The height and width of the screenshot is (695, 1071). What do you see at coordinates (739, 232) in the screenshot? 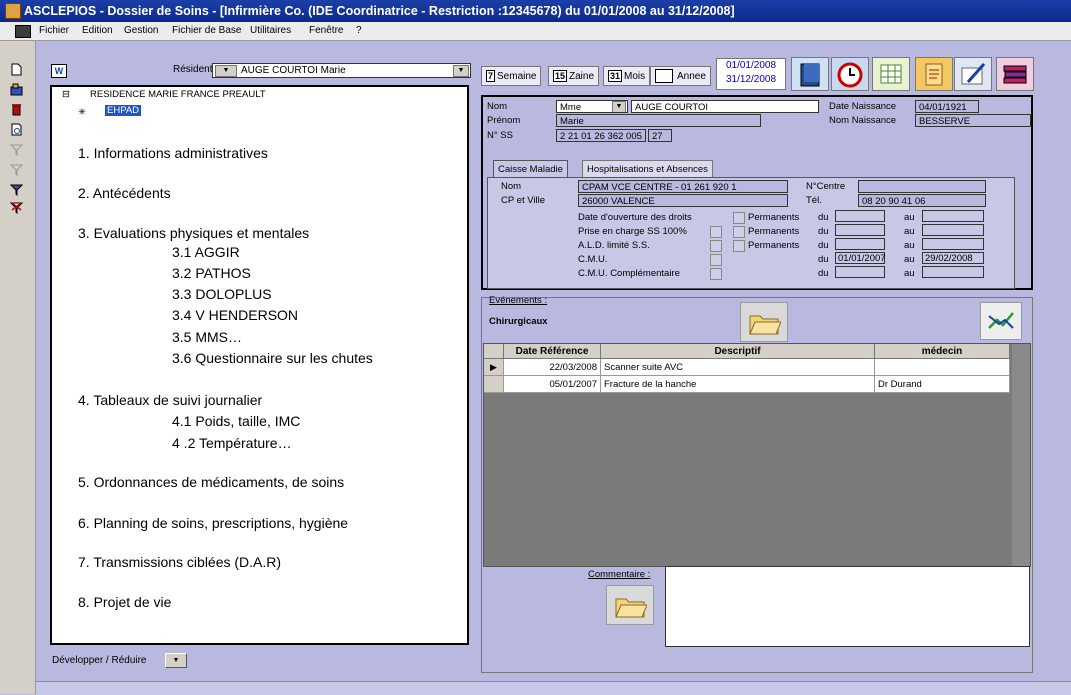
I see `prise-en-charge-permanent-checkbox` at bounding box center [739, 232].